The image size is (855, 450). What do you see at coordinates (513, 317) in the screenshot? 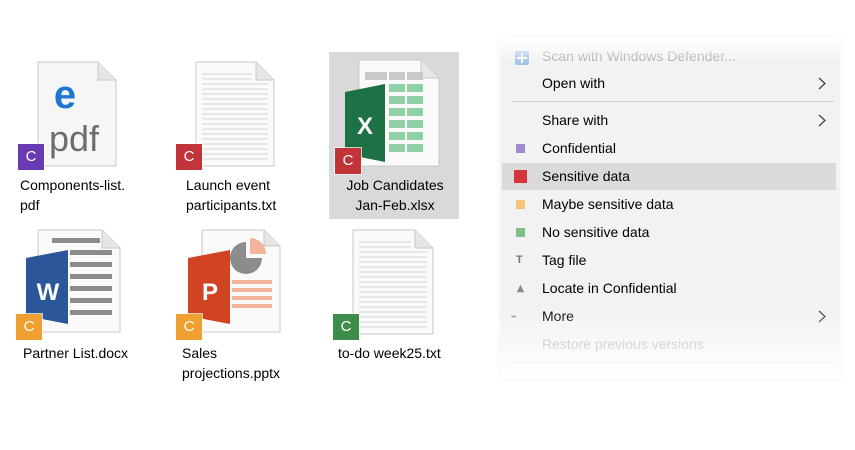
I see `ellipsis-icon: •••` at bounding box center [513, 317].